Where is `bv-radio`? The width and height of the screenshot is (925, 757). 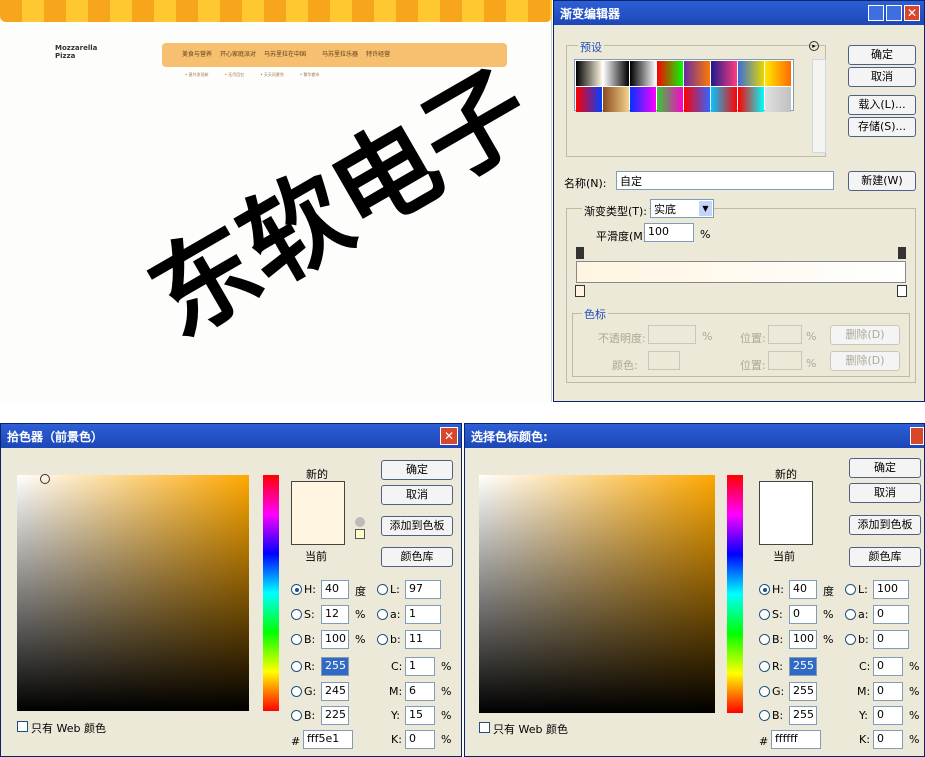 bv-radio is located at coordinates (764, 715).